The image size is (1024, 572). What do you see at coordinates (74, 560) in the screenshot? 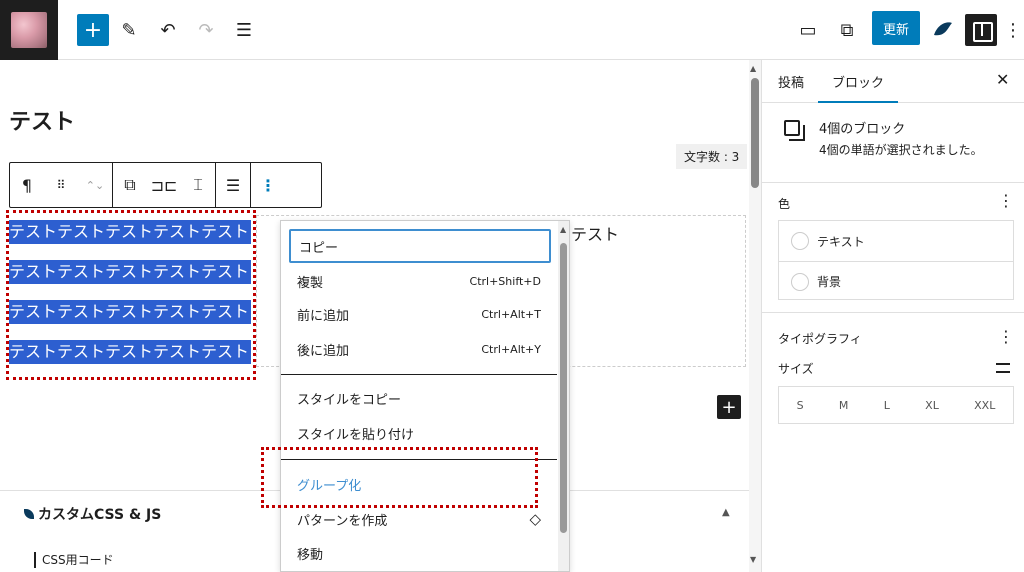
I see `css-code-label: CSS用コード` at bounding box center [74, 560].